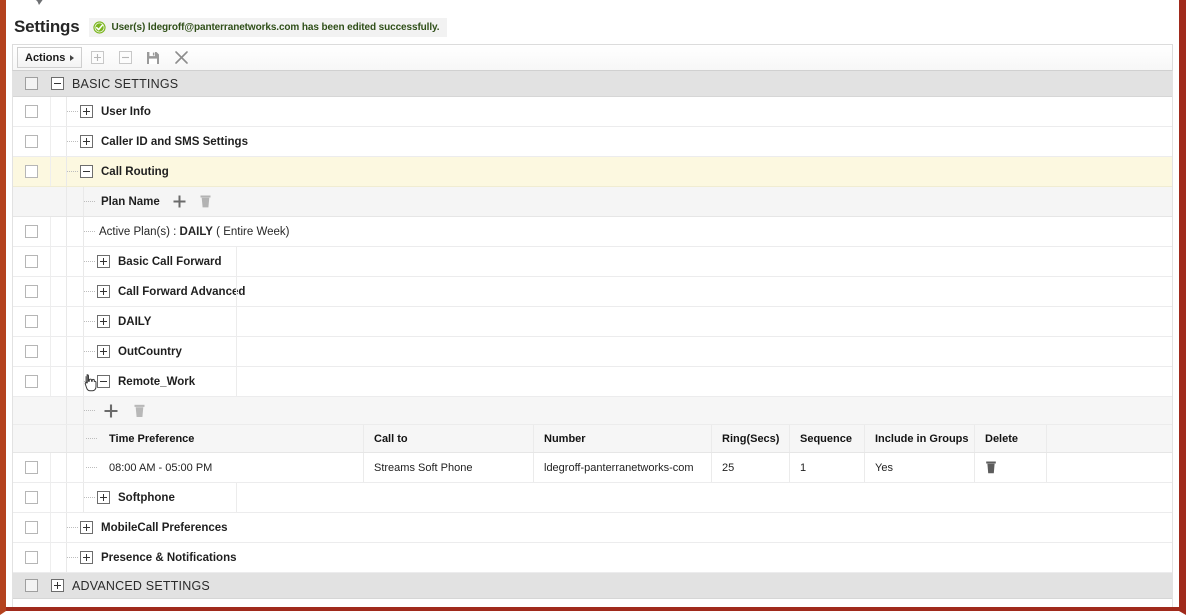  I want to click on add-routing-rule-button, so click(111, 411).